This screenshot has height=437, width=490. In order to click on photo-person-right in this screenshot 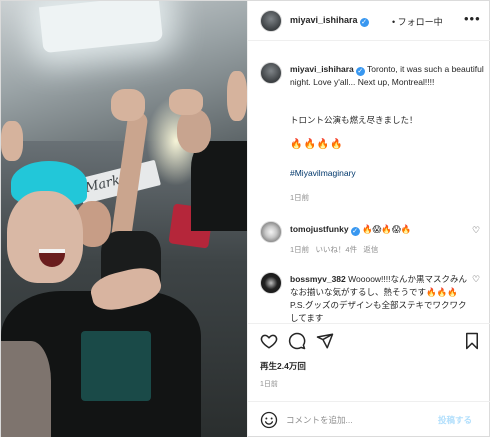, I will do `click(219, 186)`.